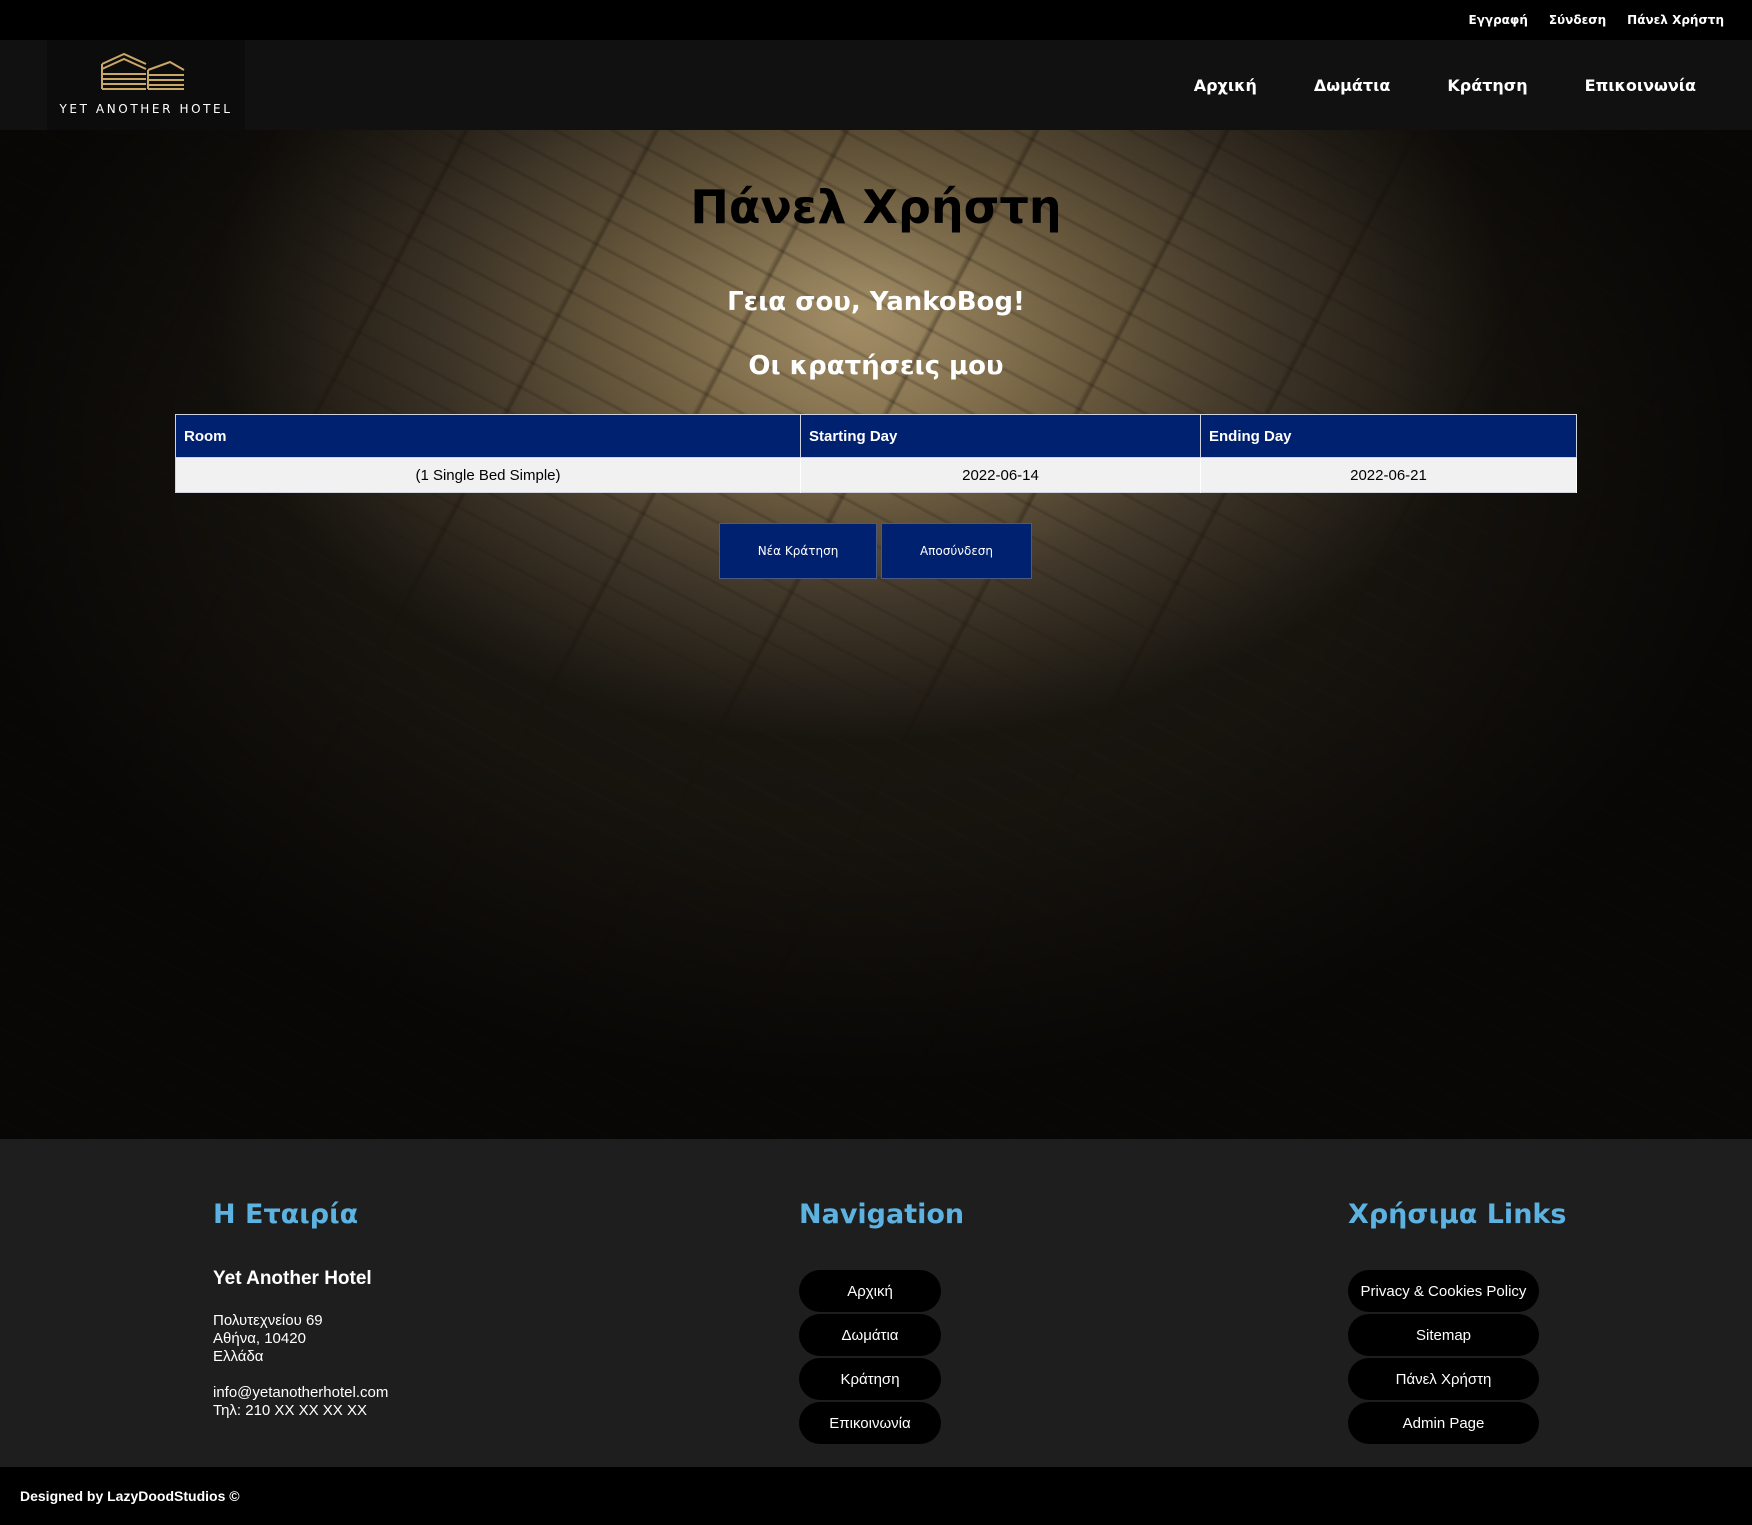 The width and height of the screenshot is (1752, 1525). Describe the element at coordinates (286, 1214) in the screenshot. I see `company-heading: Η Εταιρία` at that location.